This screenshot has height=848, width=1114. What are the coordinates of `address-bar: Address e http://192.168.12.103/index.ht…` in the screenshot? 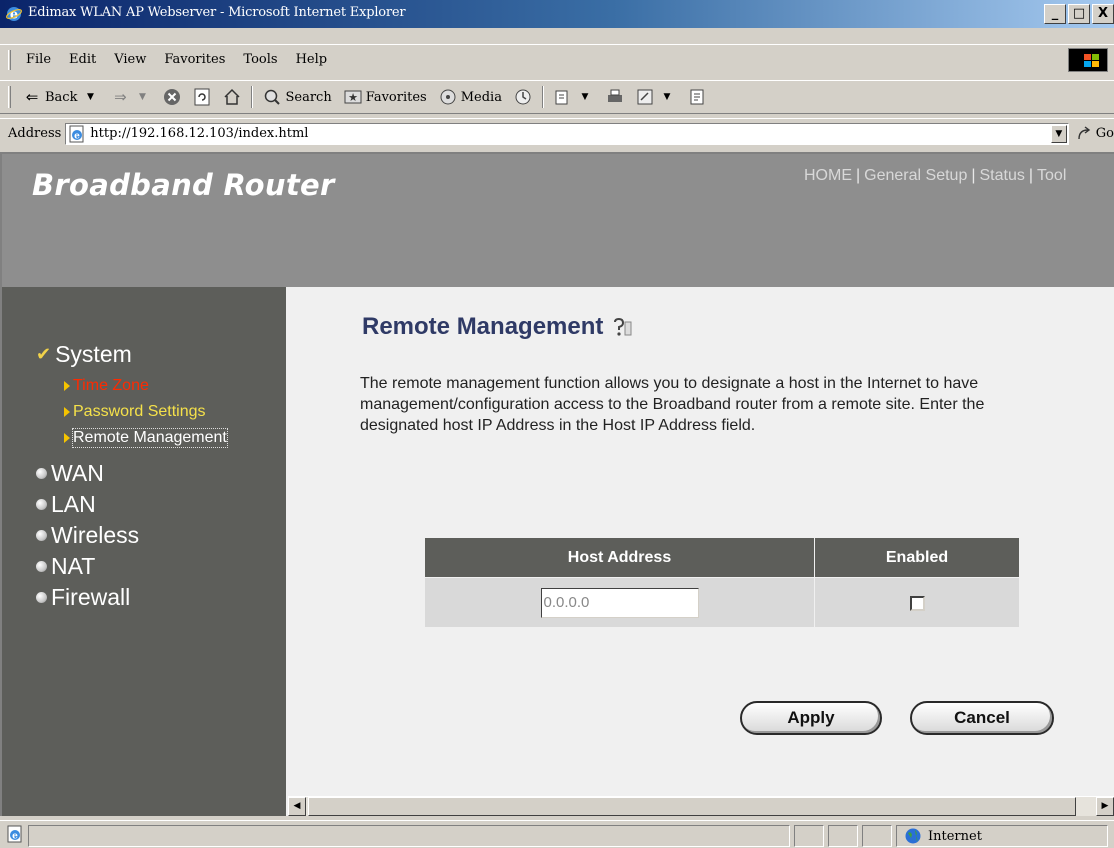 It's located at (557, 133).